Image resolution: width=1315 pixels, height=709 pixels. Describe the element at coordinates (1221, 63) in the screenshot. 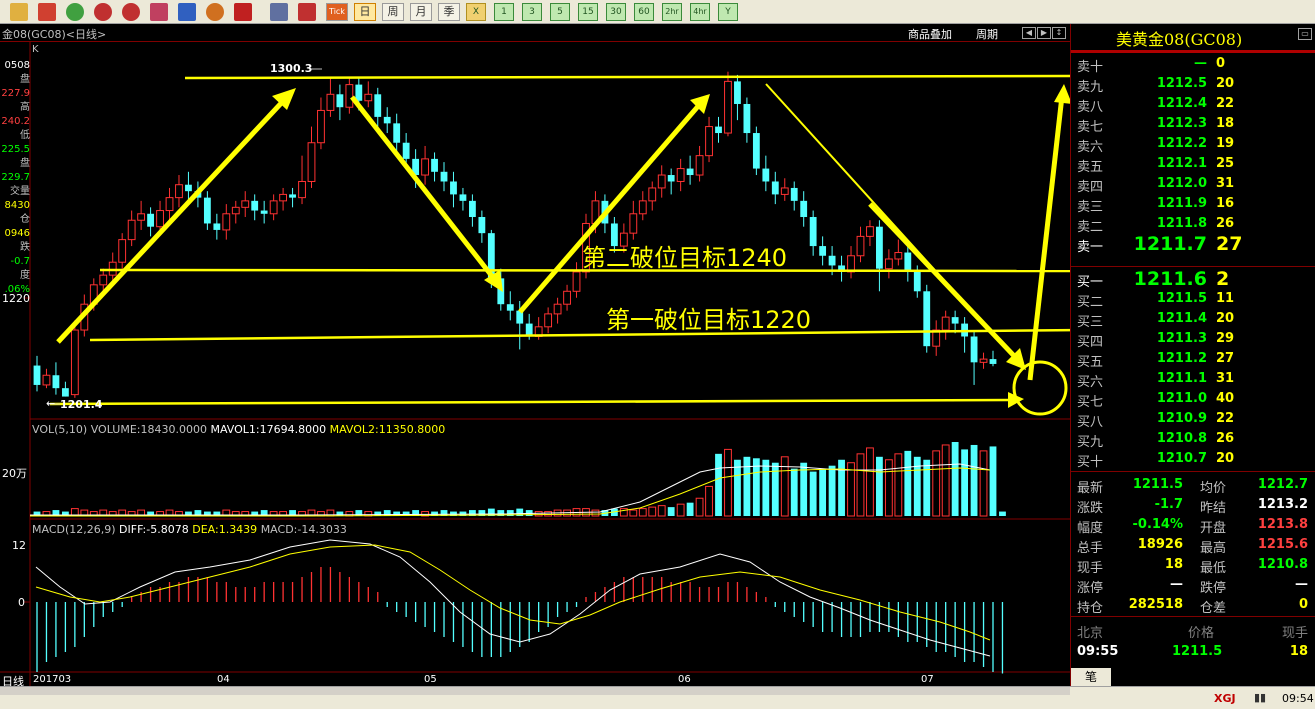

I see `orderbook-qty: 0` at that location.